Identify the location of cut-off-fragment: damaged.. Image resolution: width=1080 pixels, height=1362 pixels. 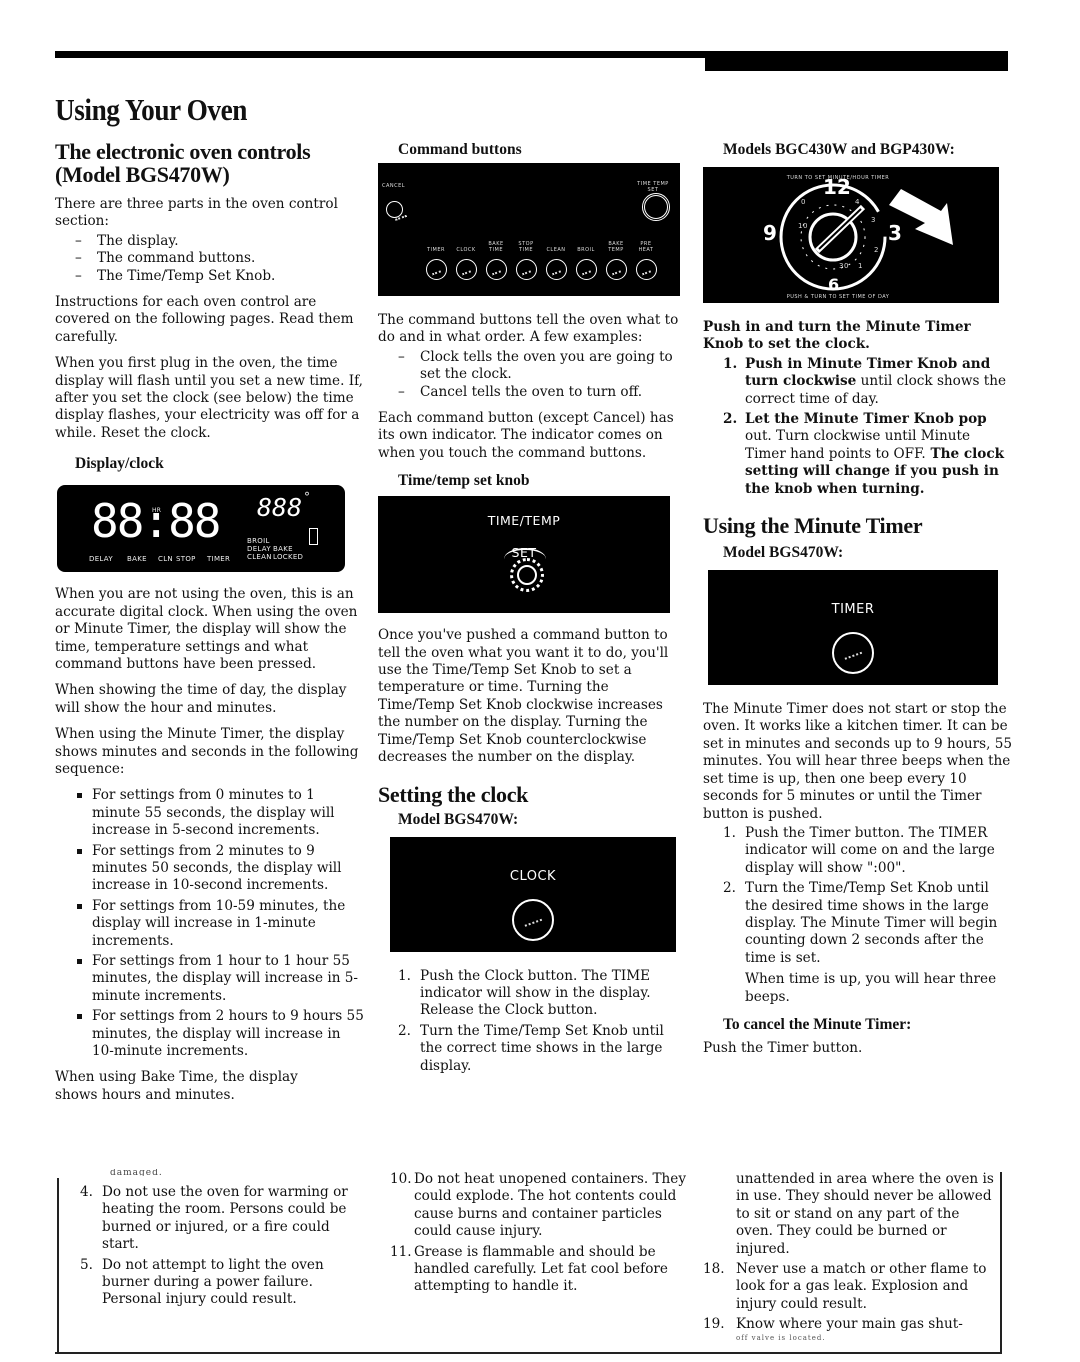
(136, 1172).